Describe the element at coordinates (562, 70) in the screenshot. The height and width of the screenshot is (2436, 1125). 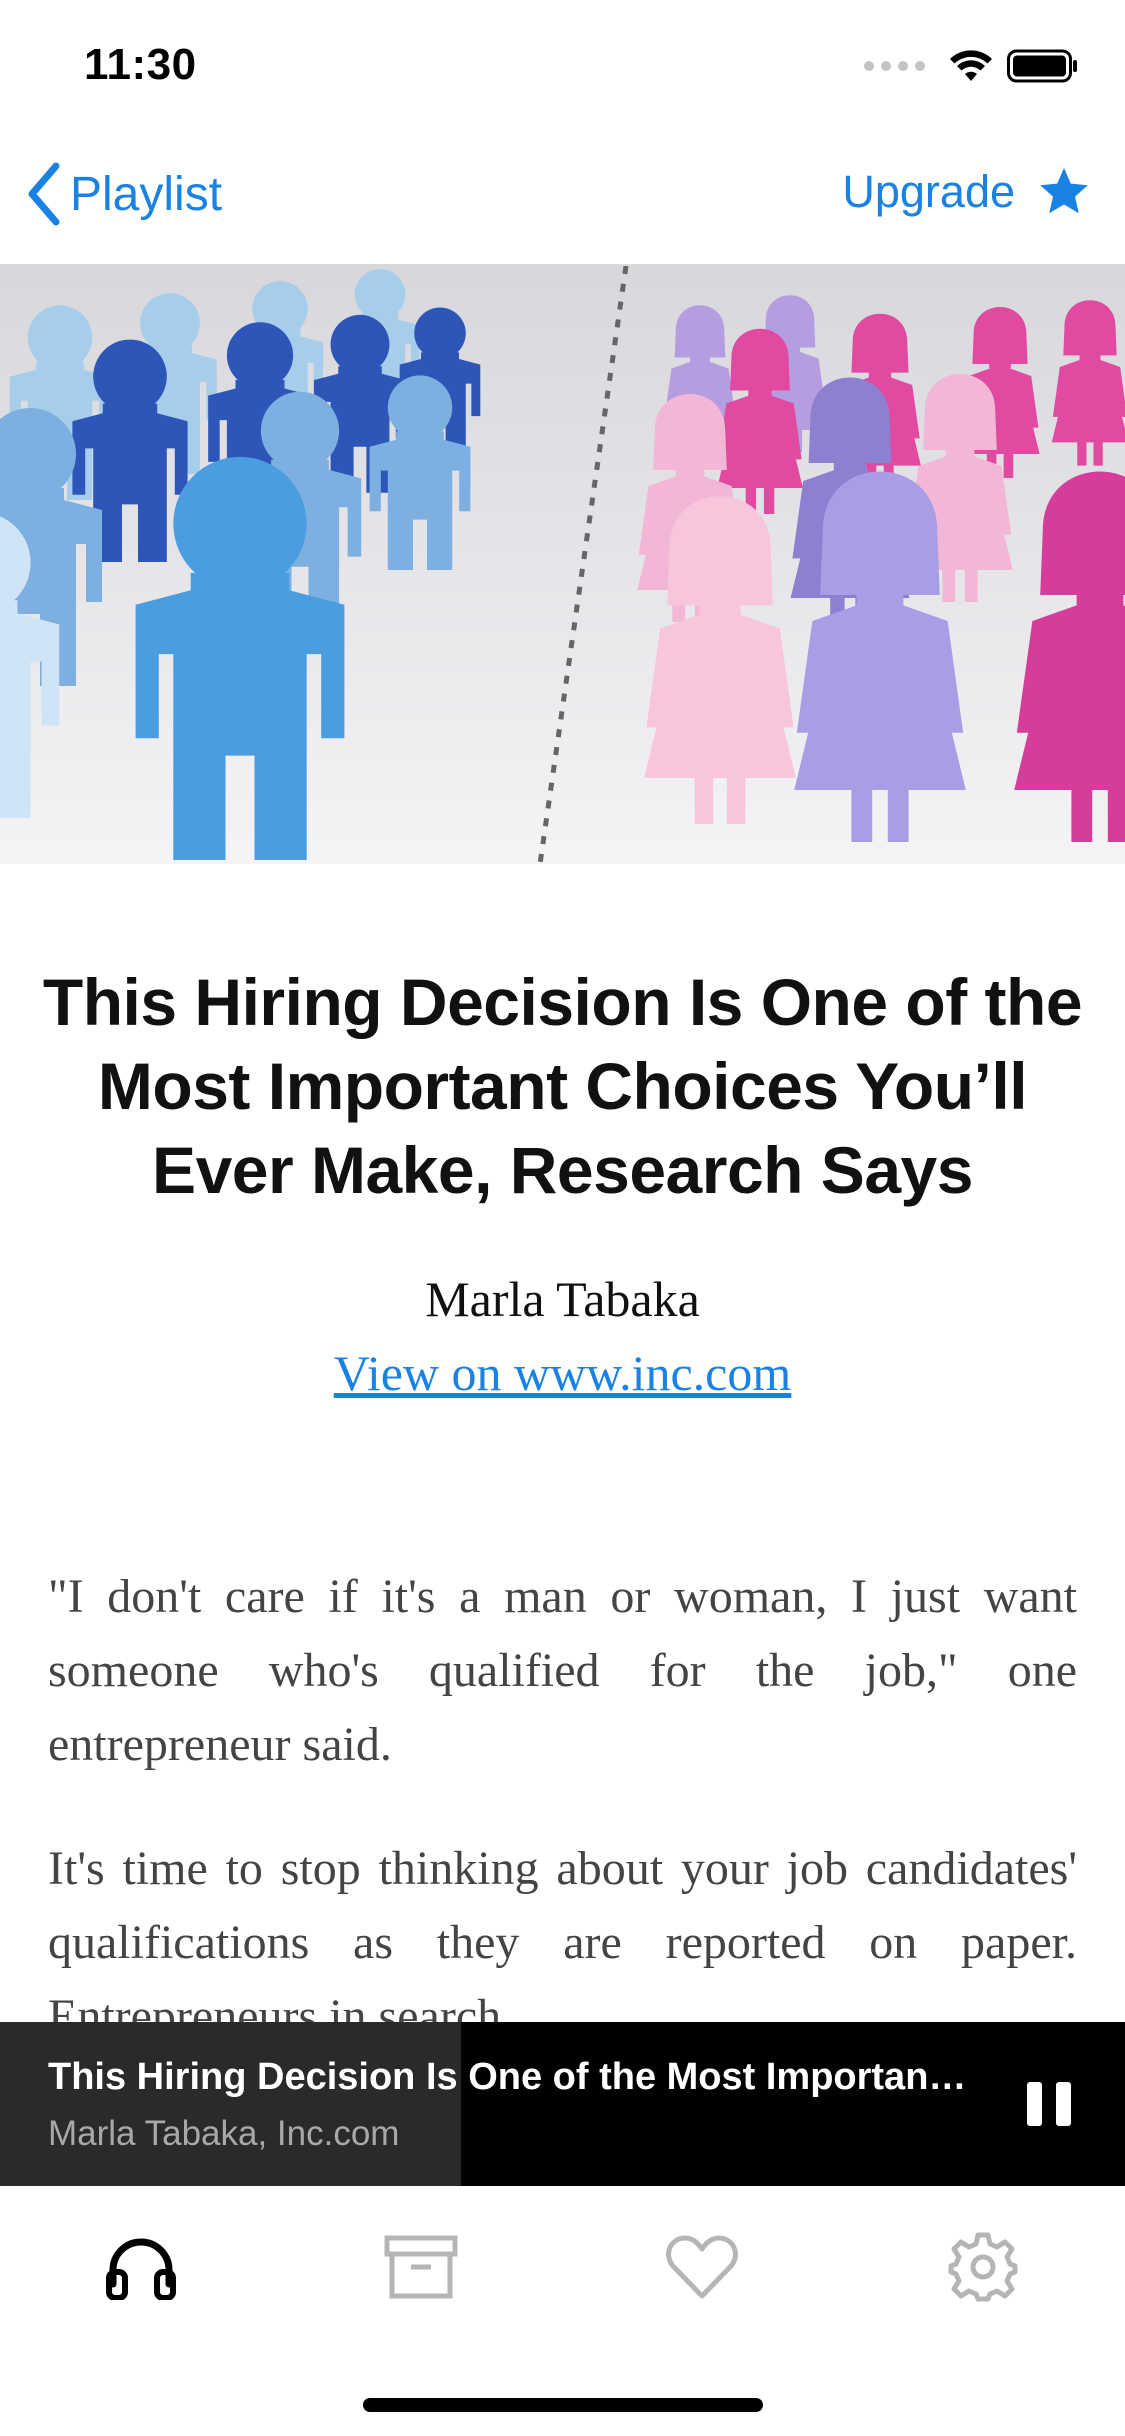
I see `status-bar: 11:30` at that location.